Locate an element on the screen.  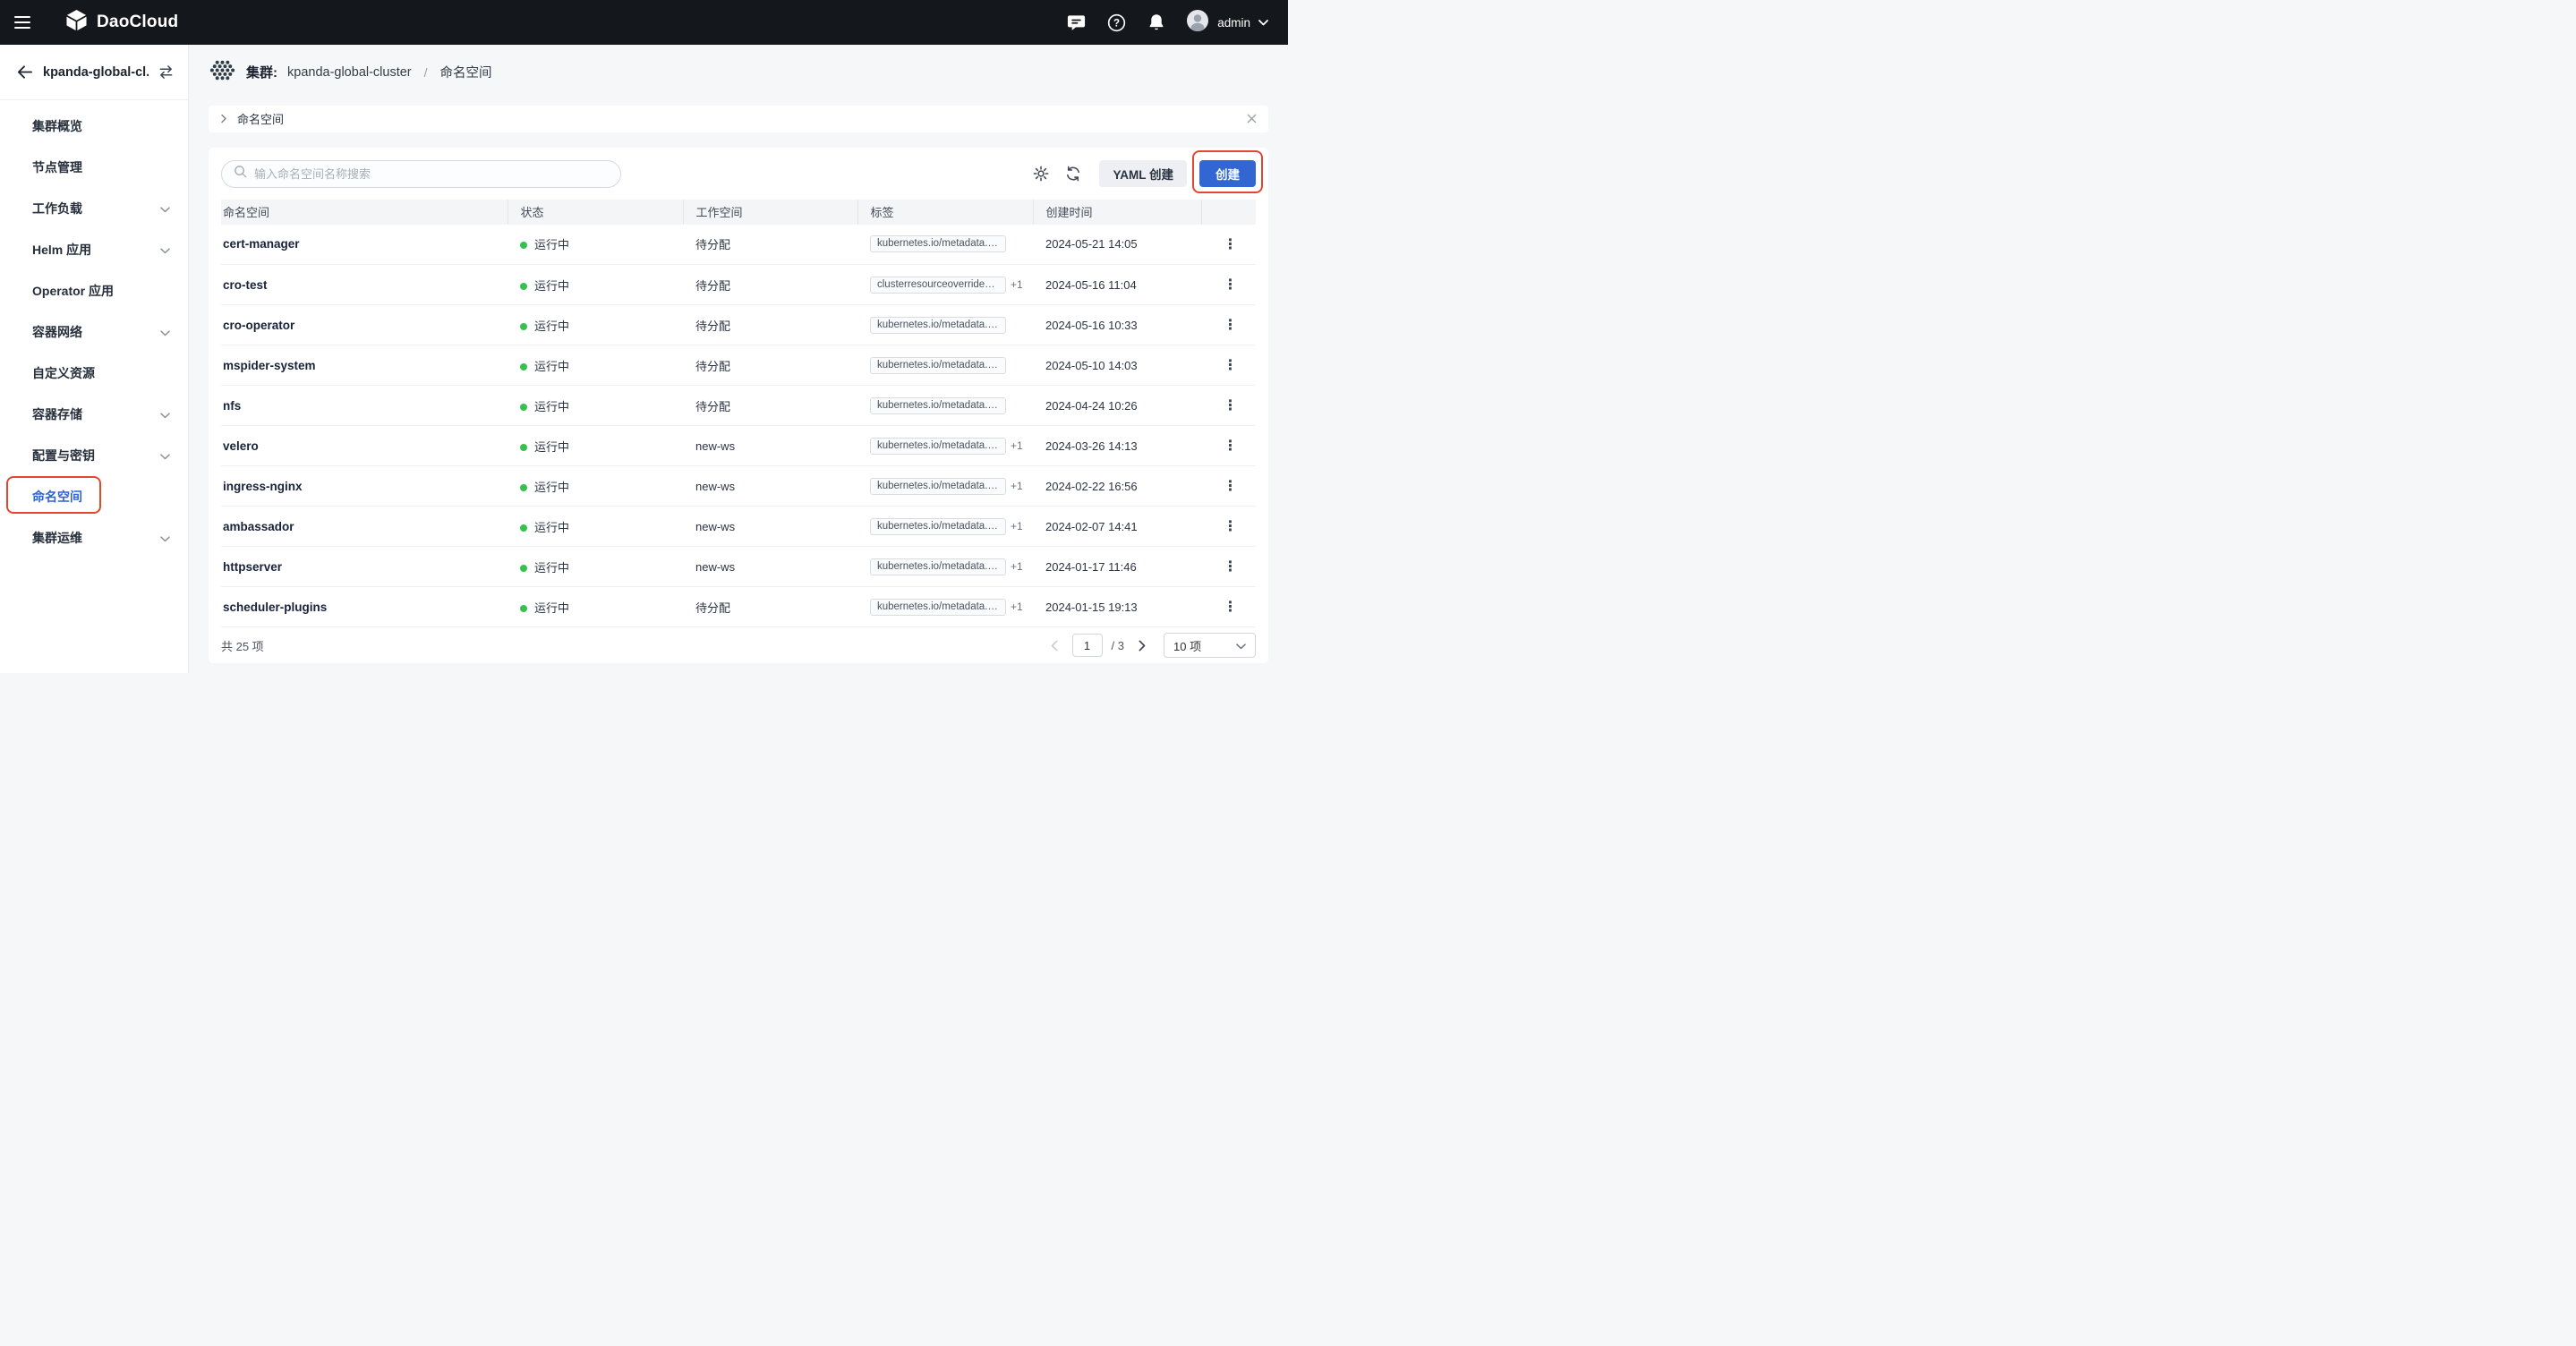
refresh-icon is located at coordinates (1073, 174).